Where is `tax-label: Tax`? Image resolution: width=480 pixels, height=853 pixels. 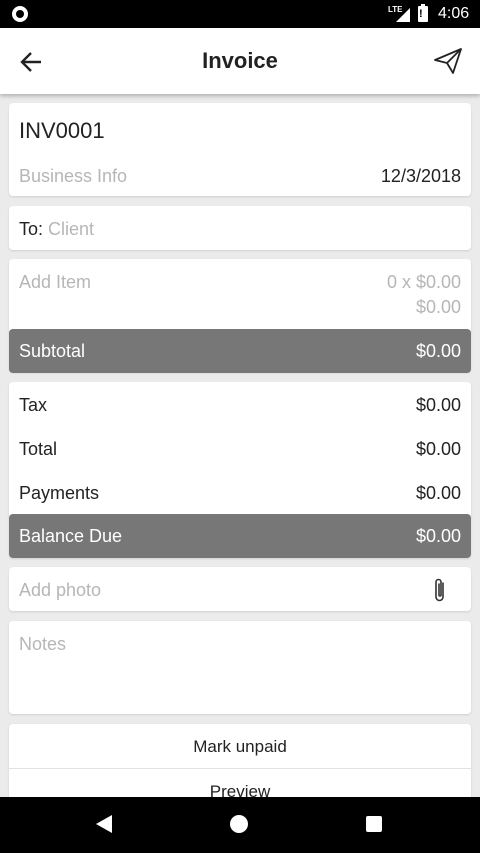 tax-label: Tax is located at coordinates (33, 405).